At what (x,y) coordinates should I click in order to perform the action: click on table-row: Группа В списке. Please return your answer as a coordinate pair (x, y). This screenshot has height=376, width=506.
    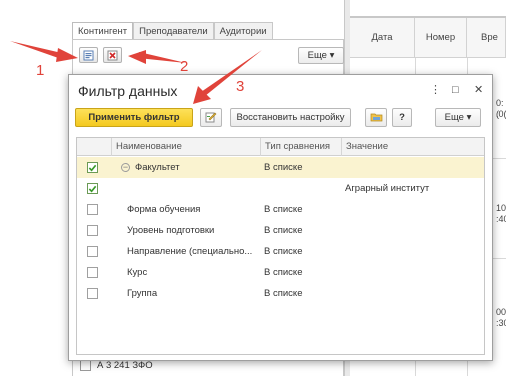
    Looking at the image, I should click on (280, 293).